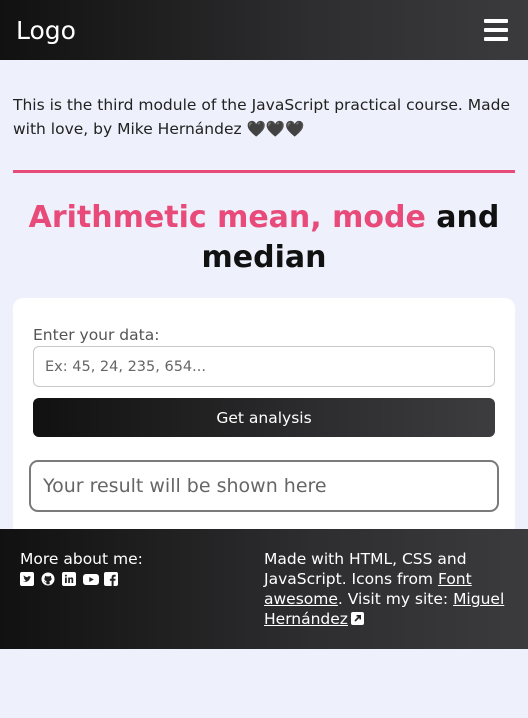 This screenshot has width=528, height=718. I want to click on data-input, so click(264, 366).